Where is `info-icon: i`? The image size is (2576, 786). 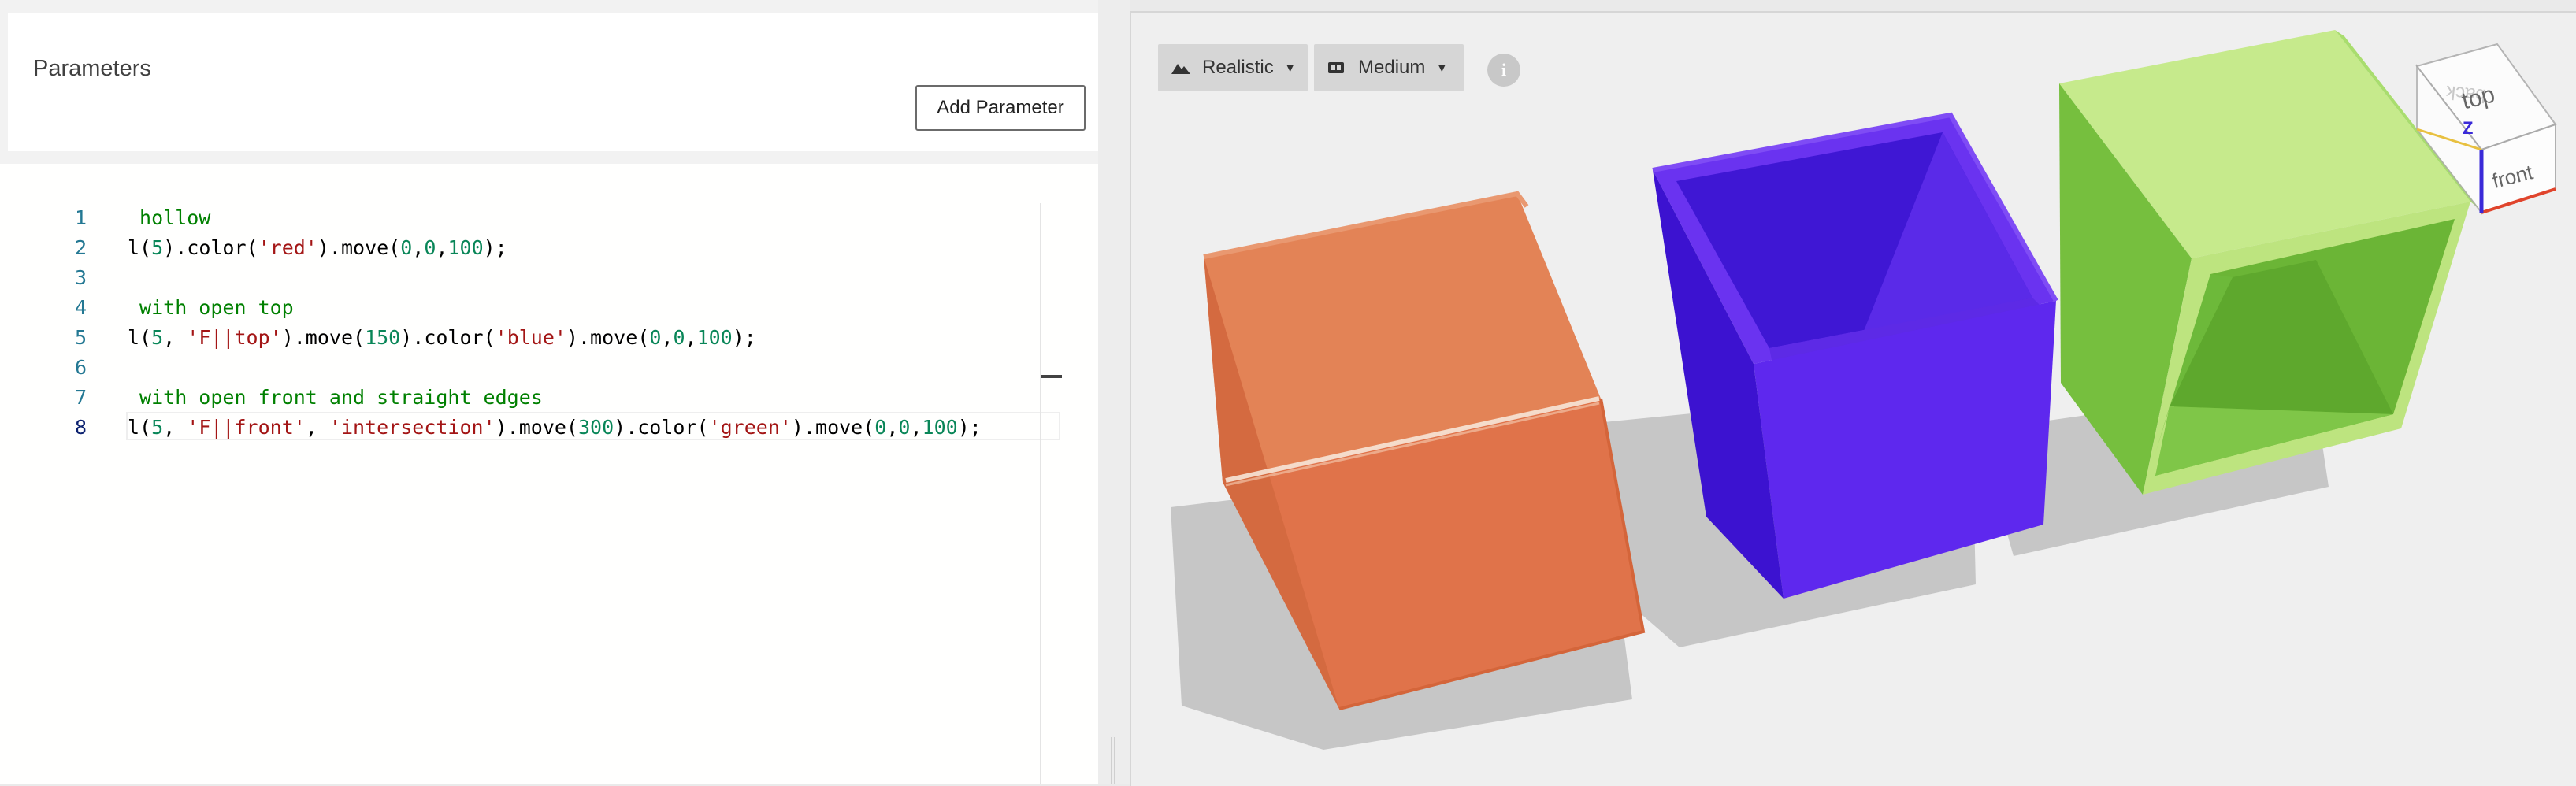 info-icon: i is located at coordinates (1503, 70).